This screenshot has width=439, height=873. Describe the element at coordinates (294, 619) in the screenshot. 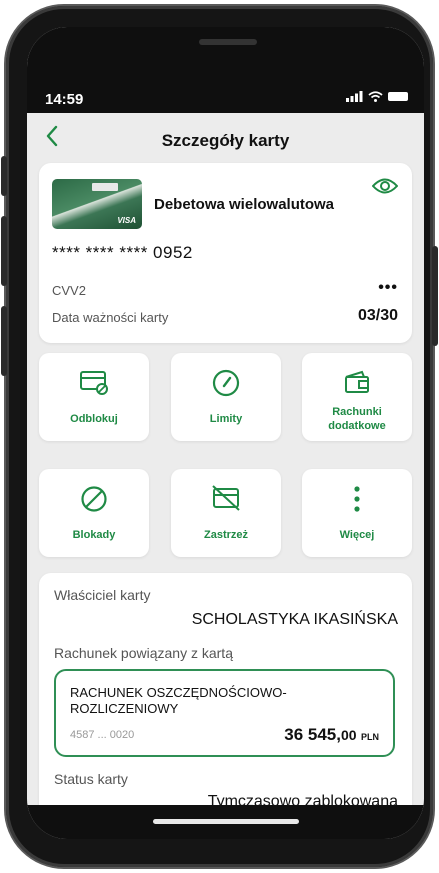

I see `owner-value: SCHOLASTYKA IKASIŃSKA` at that location.